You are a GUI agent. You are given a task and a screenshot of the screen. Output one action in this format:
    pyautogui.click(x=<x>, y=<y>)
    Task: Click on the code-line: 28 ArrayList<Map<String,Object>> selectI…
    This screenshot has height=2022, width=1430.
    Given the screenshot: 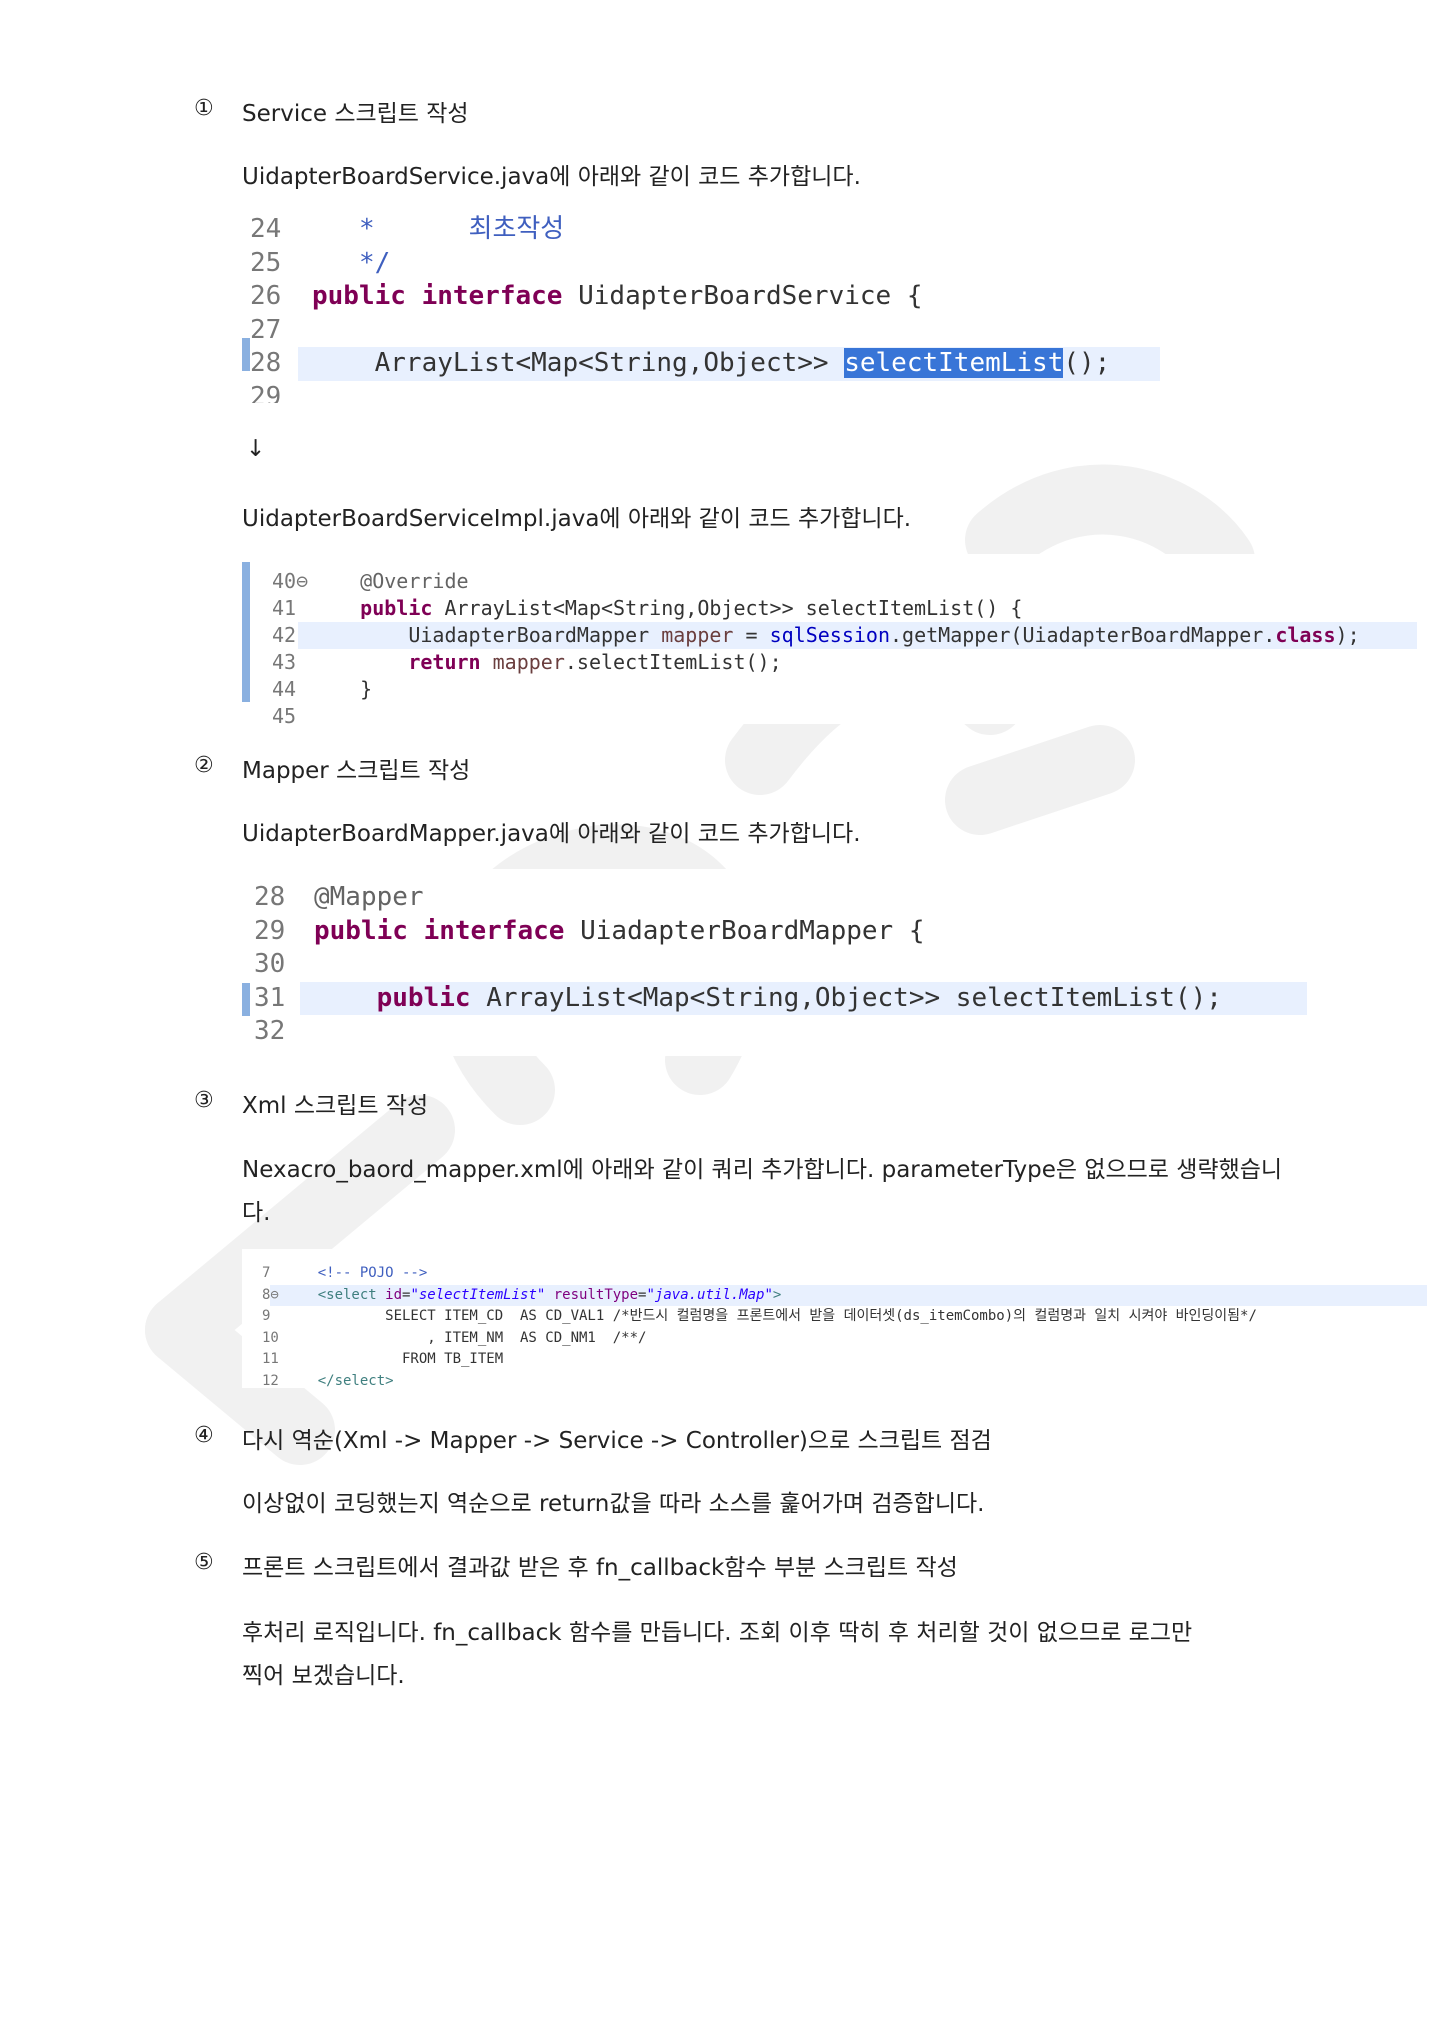 What is the action you would take?
    pyautogui.click(x=705, y=364)
    